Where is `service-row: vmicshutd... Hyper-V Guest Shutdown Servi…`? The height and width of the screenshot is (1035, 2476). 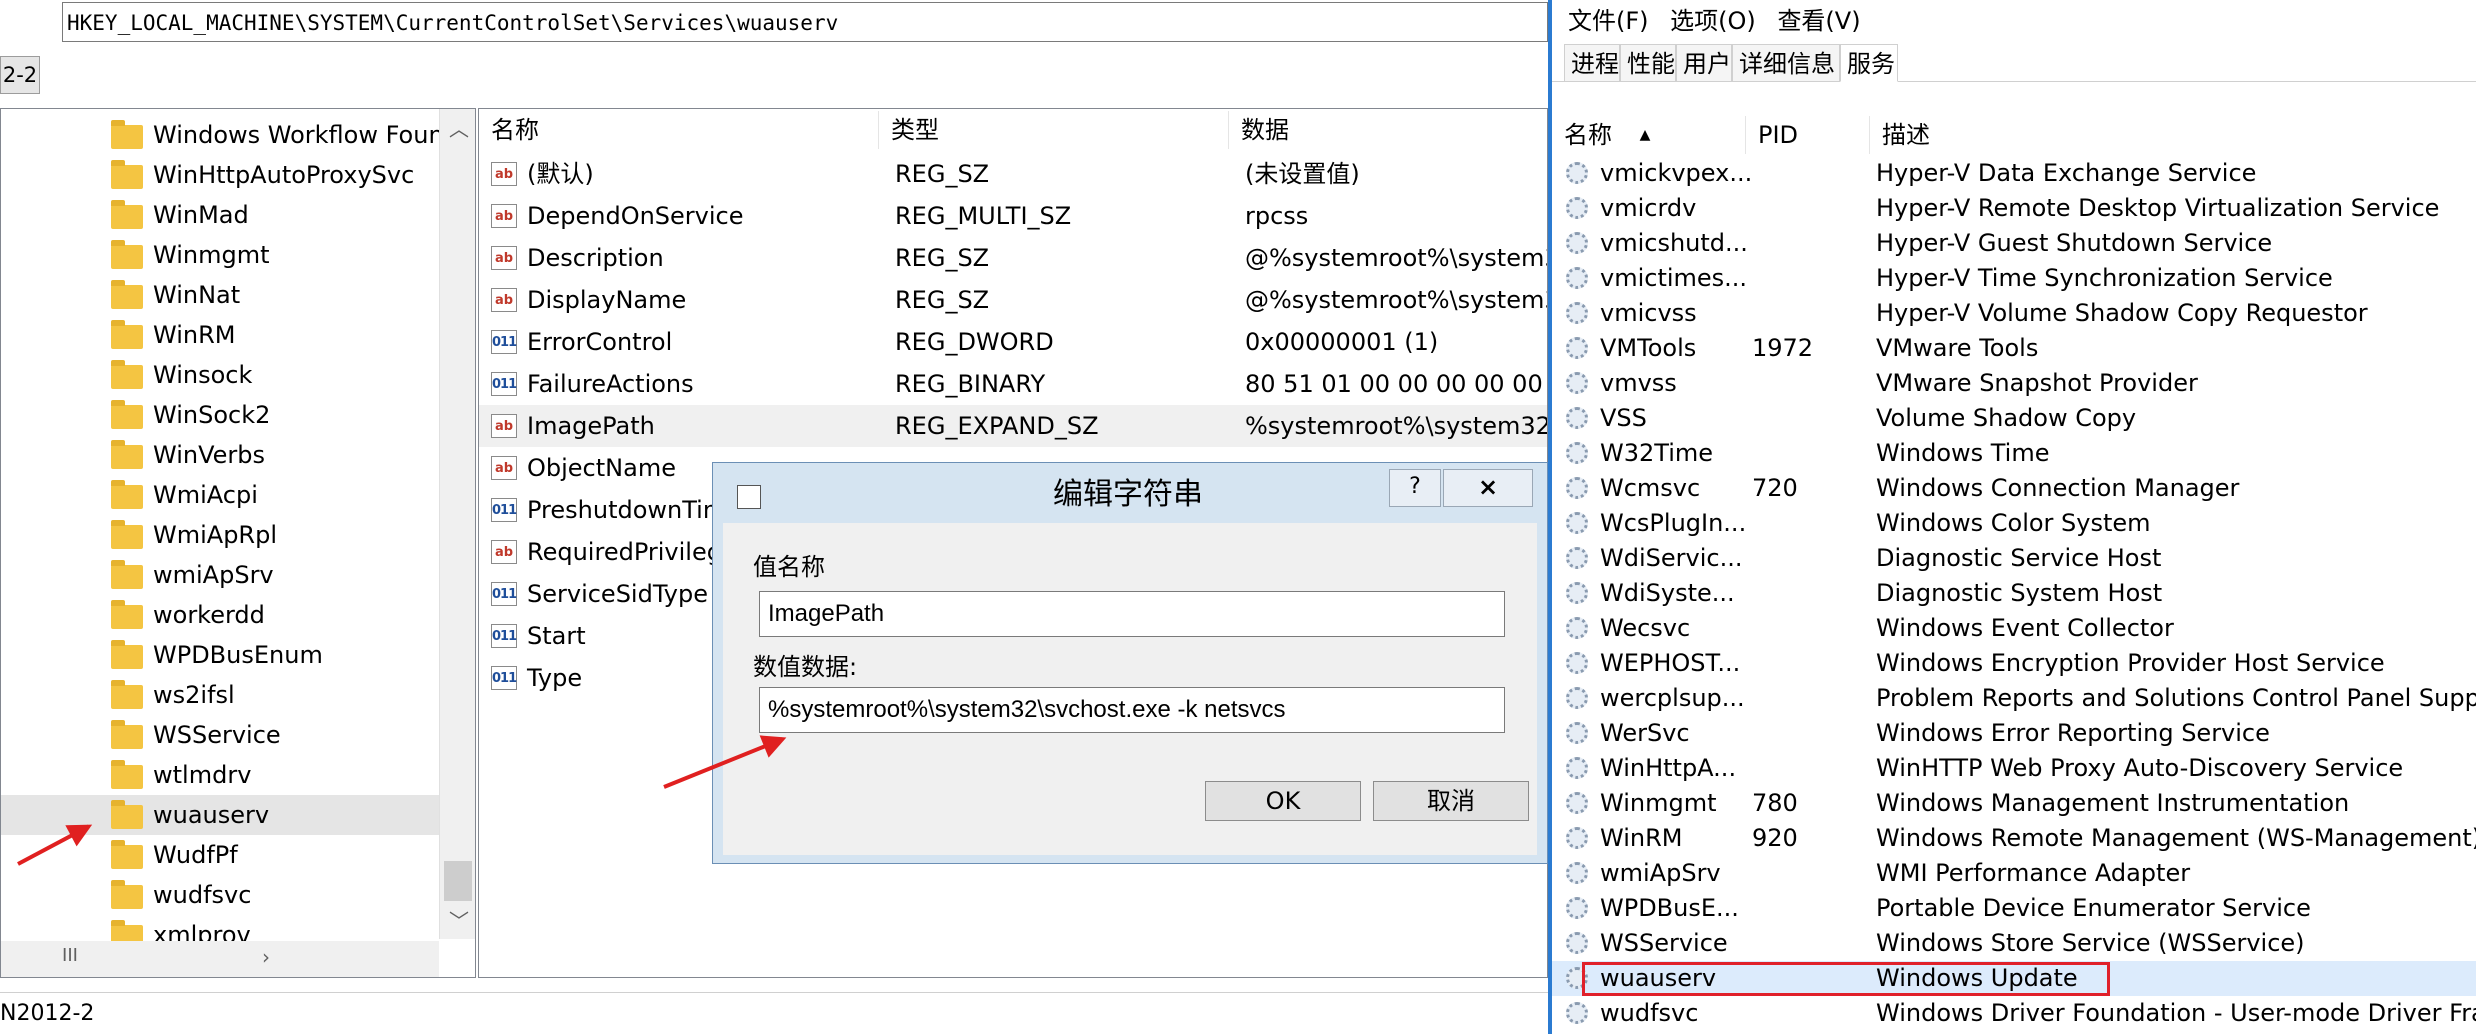
service-row: vmicshutd... Hyper-V Guest Shutdown Servi… is located at coordinates (2014, 243).